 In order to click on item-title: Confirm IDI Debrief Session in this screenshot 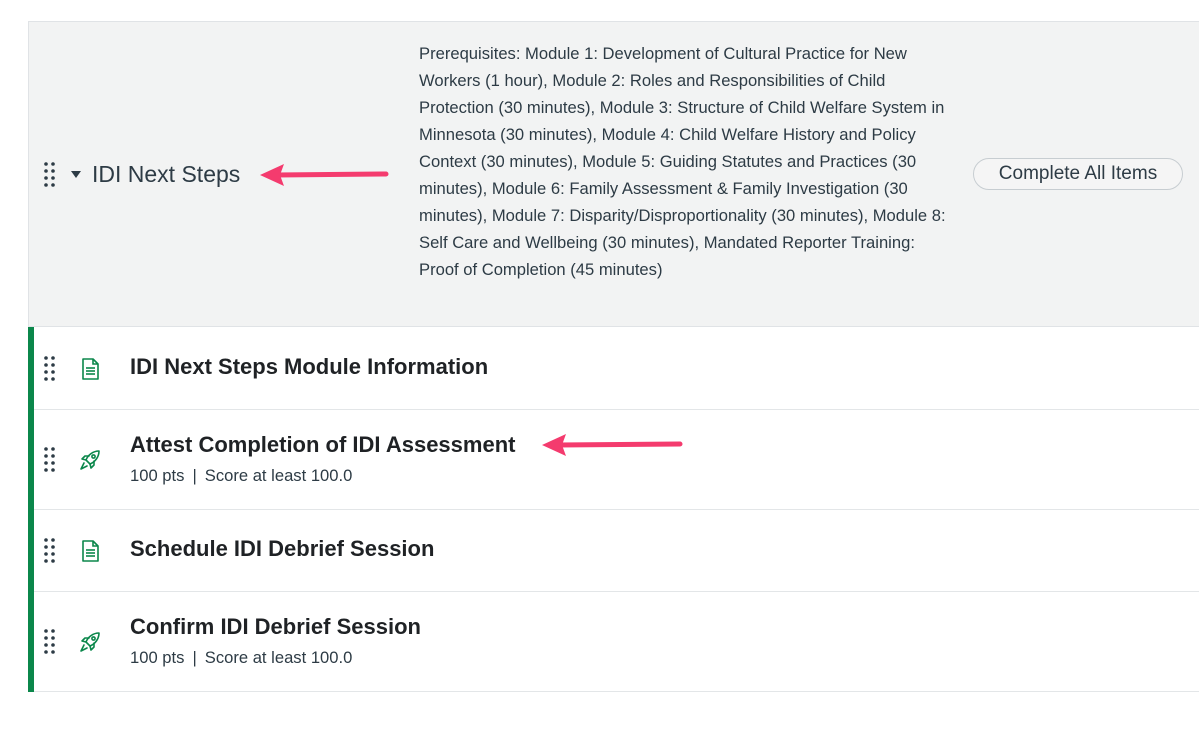, I will do `click(275, 627)`.